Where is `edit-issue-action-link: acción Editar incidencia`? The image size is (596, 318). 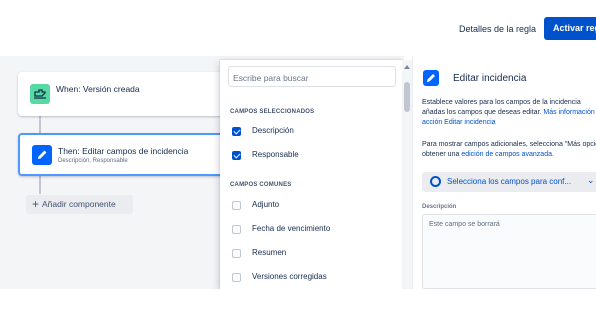 edit-issue-action-link: acción Editar incidencia is located at coordinates (459, 122).